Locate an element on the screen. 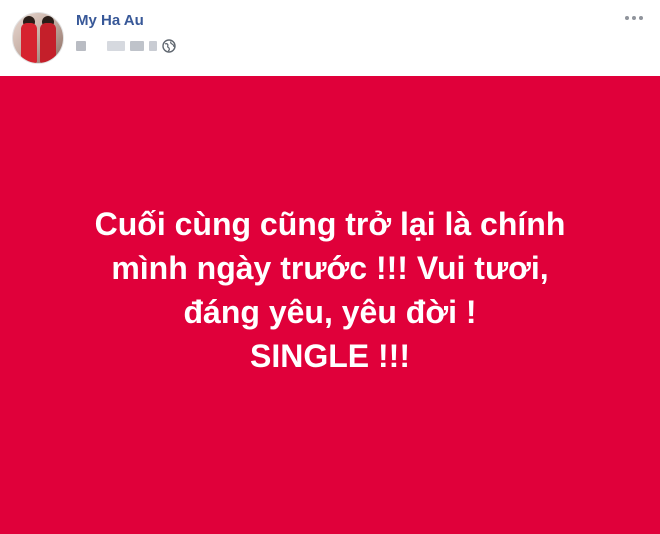  status-line: đáng yêu, yêu đời ! is located at coordinates (330, 312).